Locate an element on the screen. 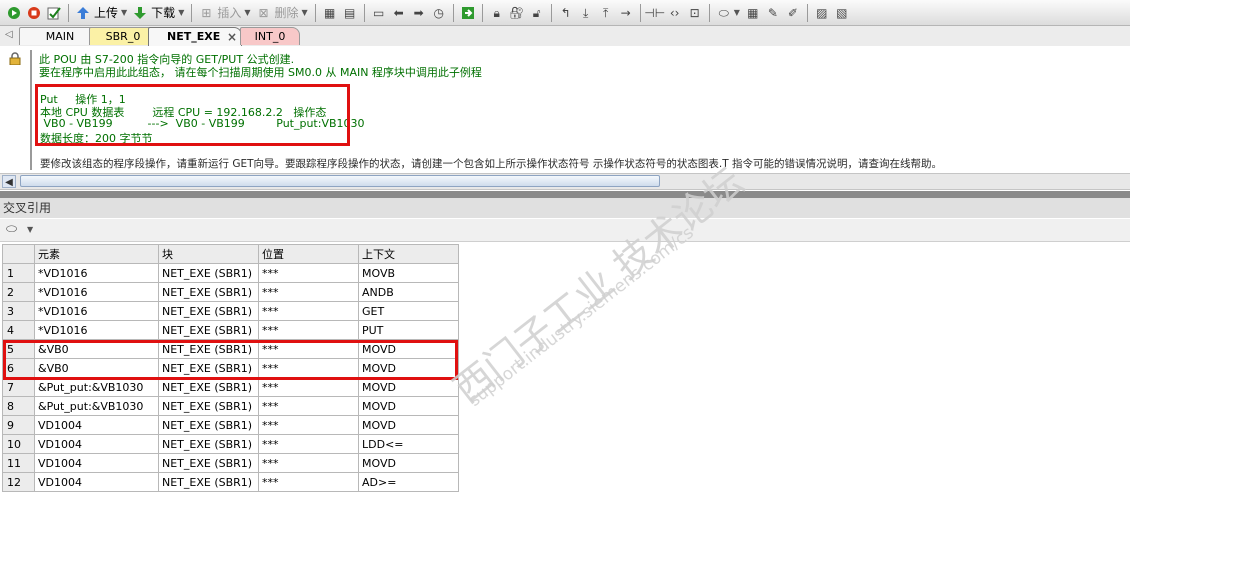  row-index: 7 is located at coordinates (18, 387).